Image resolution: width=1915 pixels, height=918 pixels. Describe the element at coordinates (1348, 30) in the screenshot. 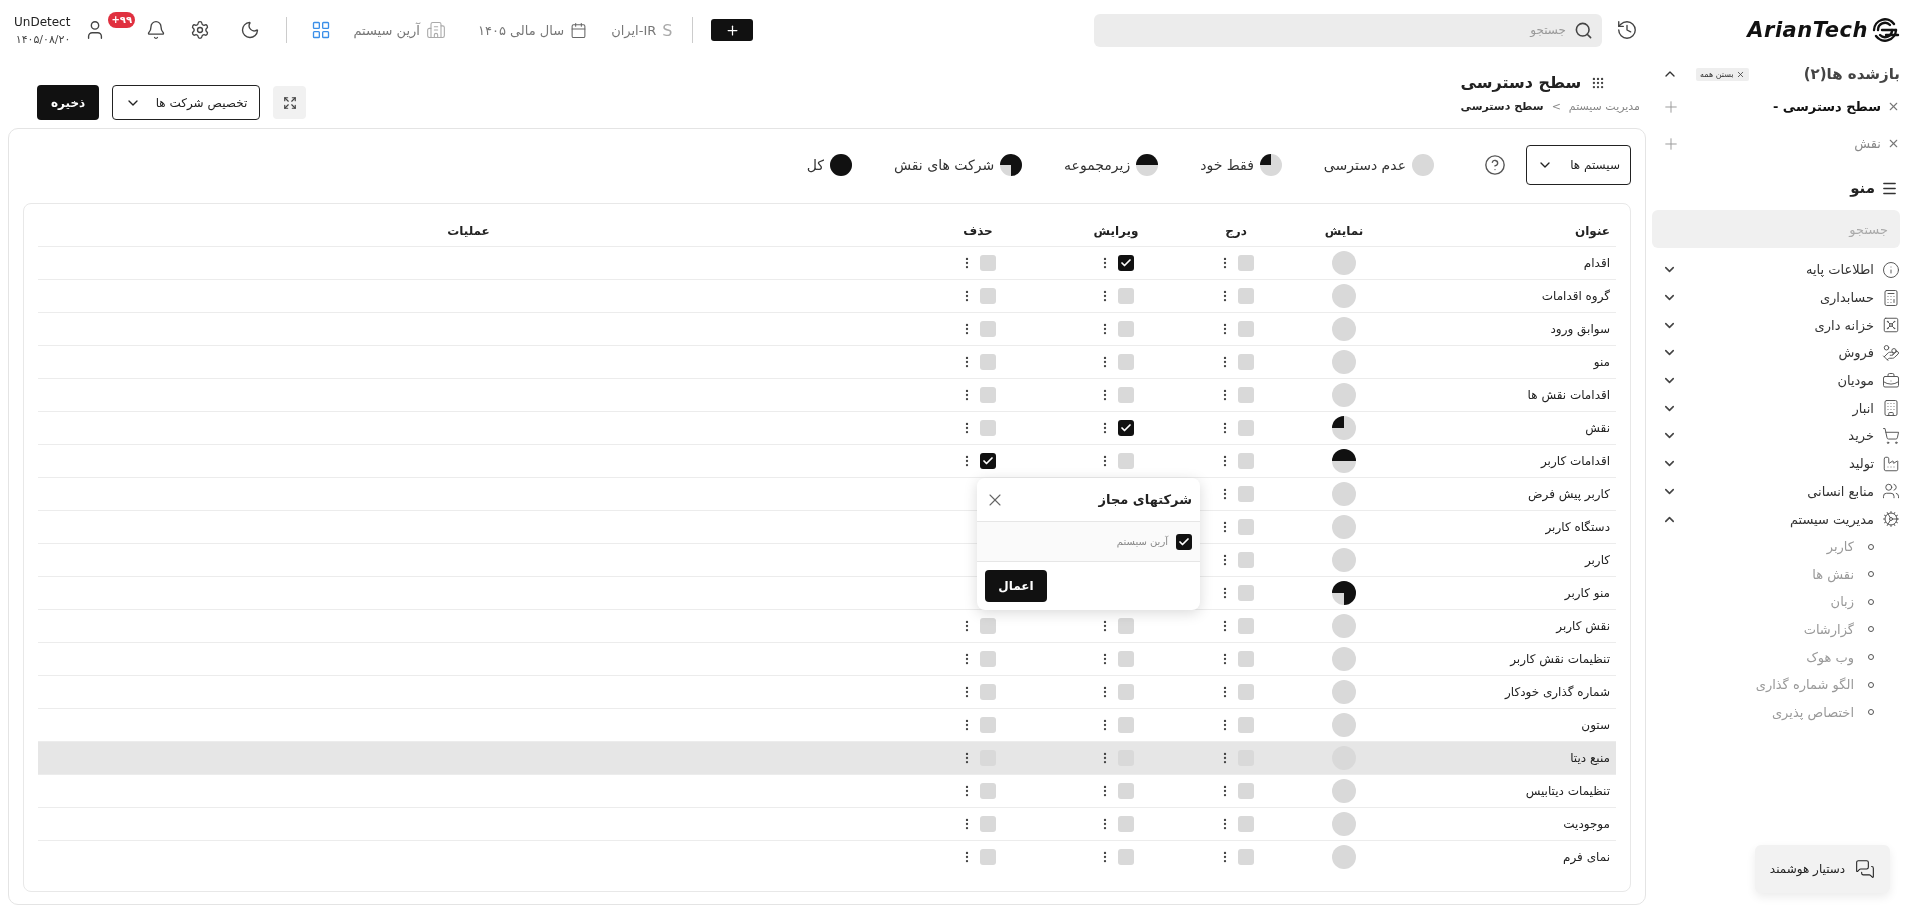

I see `search-field: جستجو` at that location.